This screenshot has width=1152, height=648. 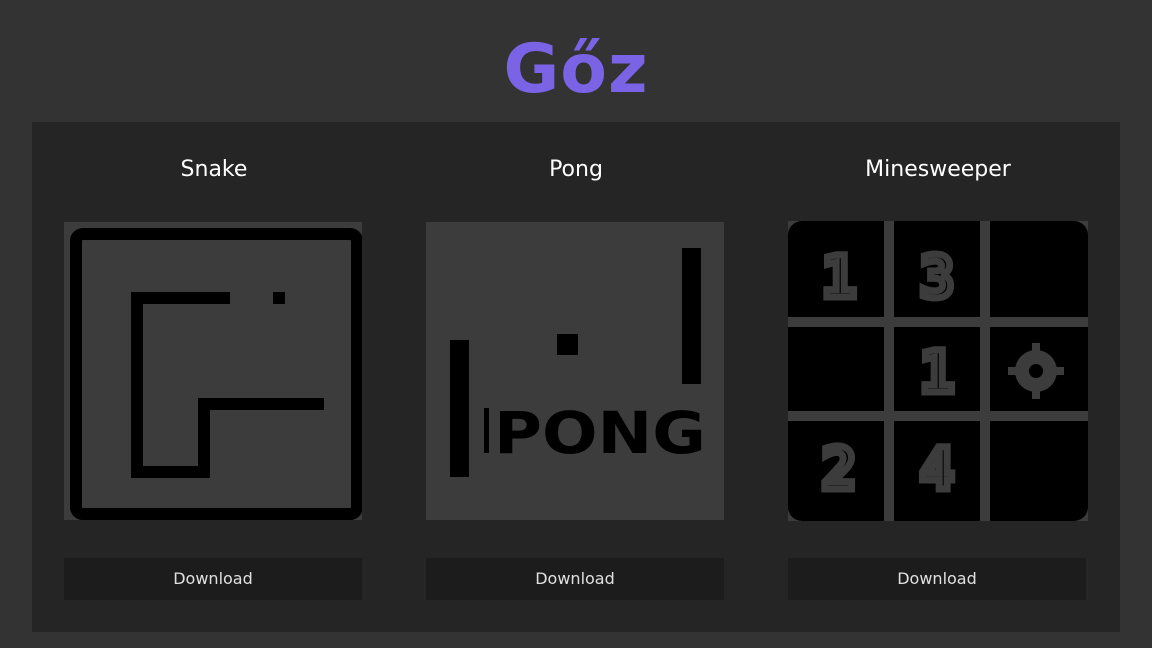 What do you see at coordinates (938, 169) in the screenshot?
I see `game-title-minesweeper: Minesweeper` at bounding box center [938, 169].